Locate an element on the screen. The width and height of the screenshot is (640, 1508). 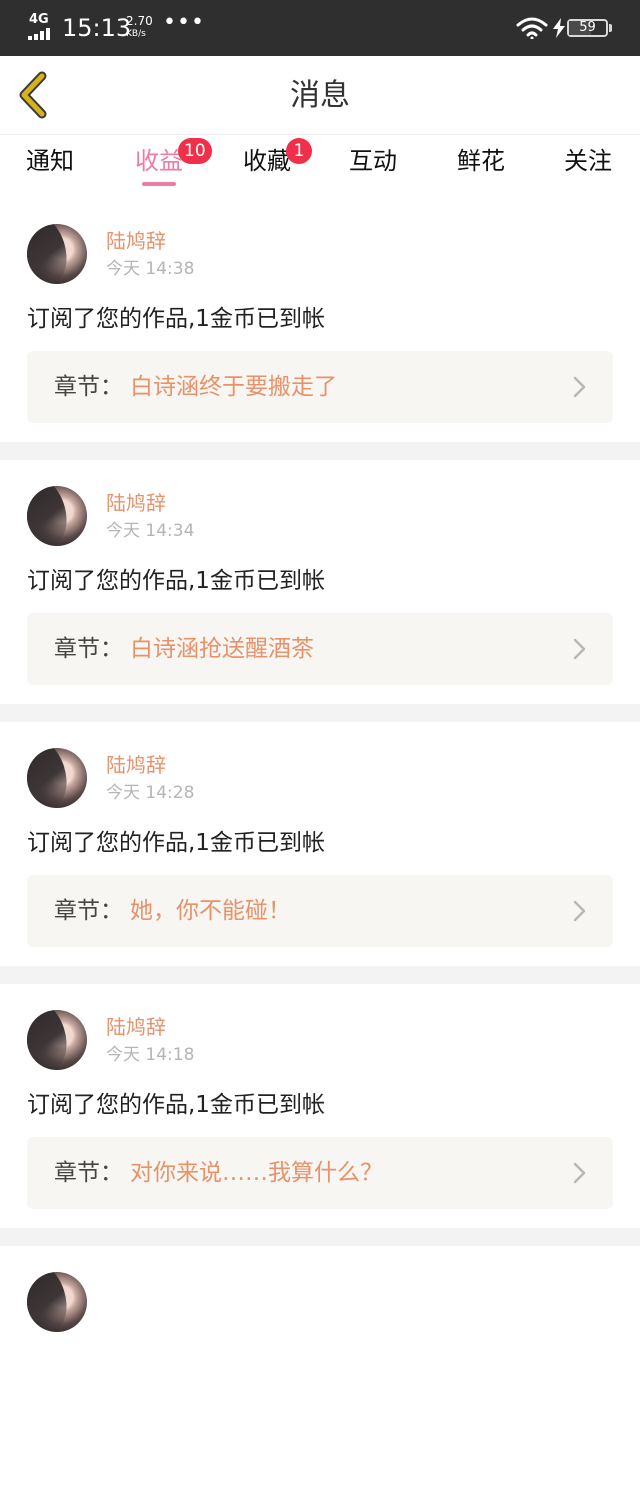
tab-flowers: 鲜花 is located at coordinates (481, 161).